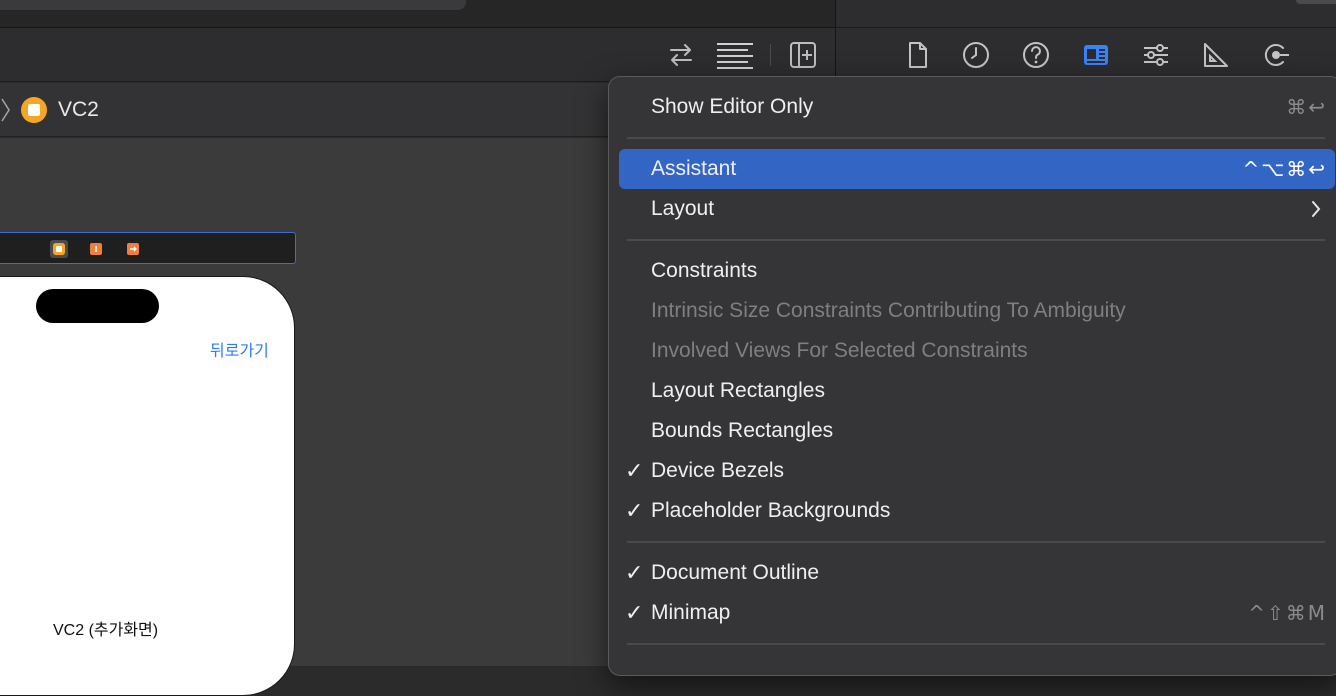 The image size is (1336, 696). Describe the element at coordinates (771, 510) in the screenshot. I see `menu-item-label: Placeholder Backgrounds` at that location.